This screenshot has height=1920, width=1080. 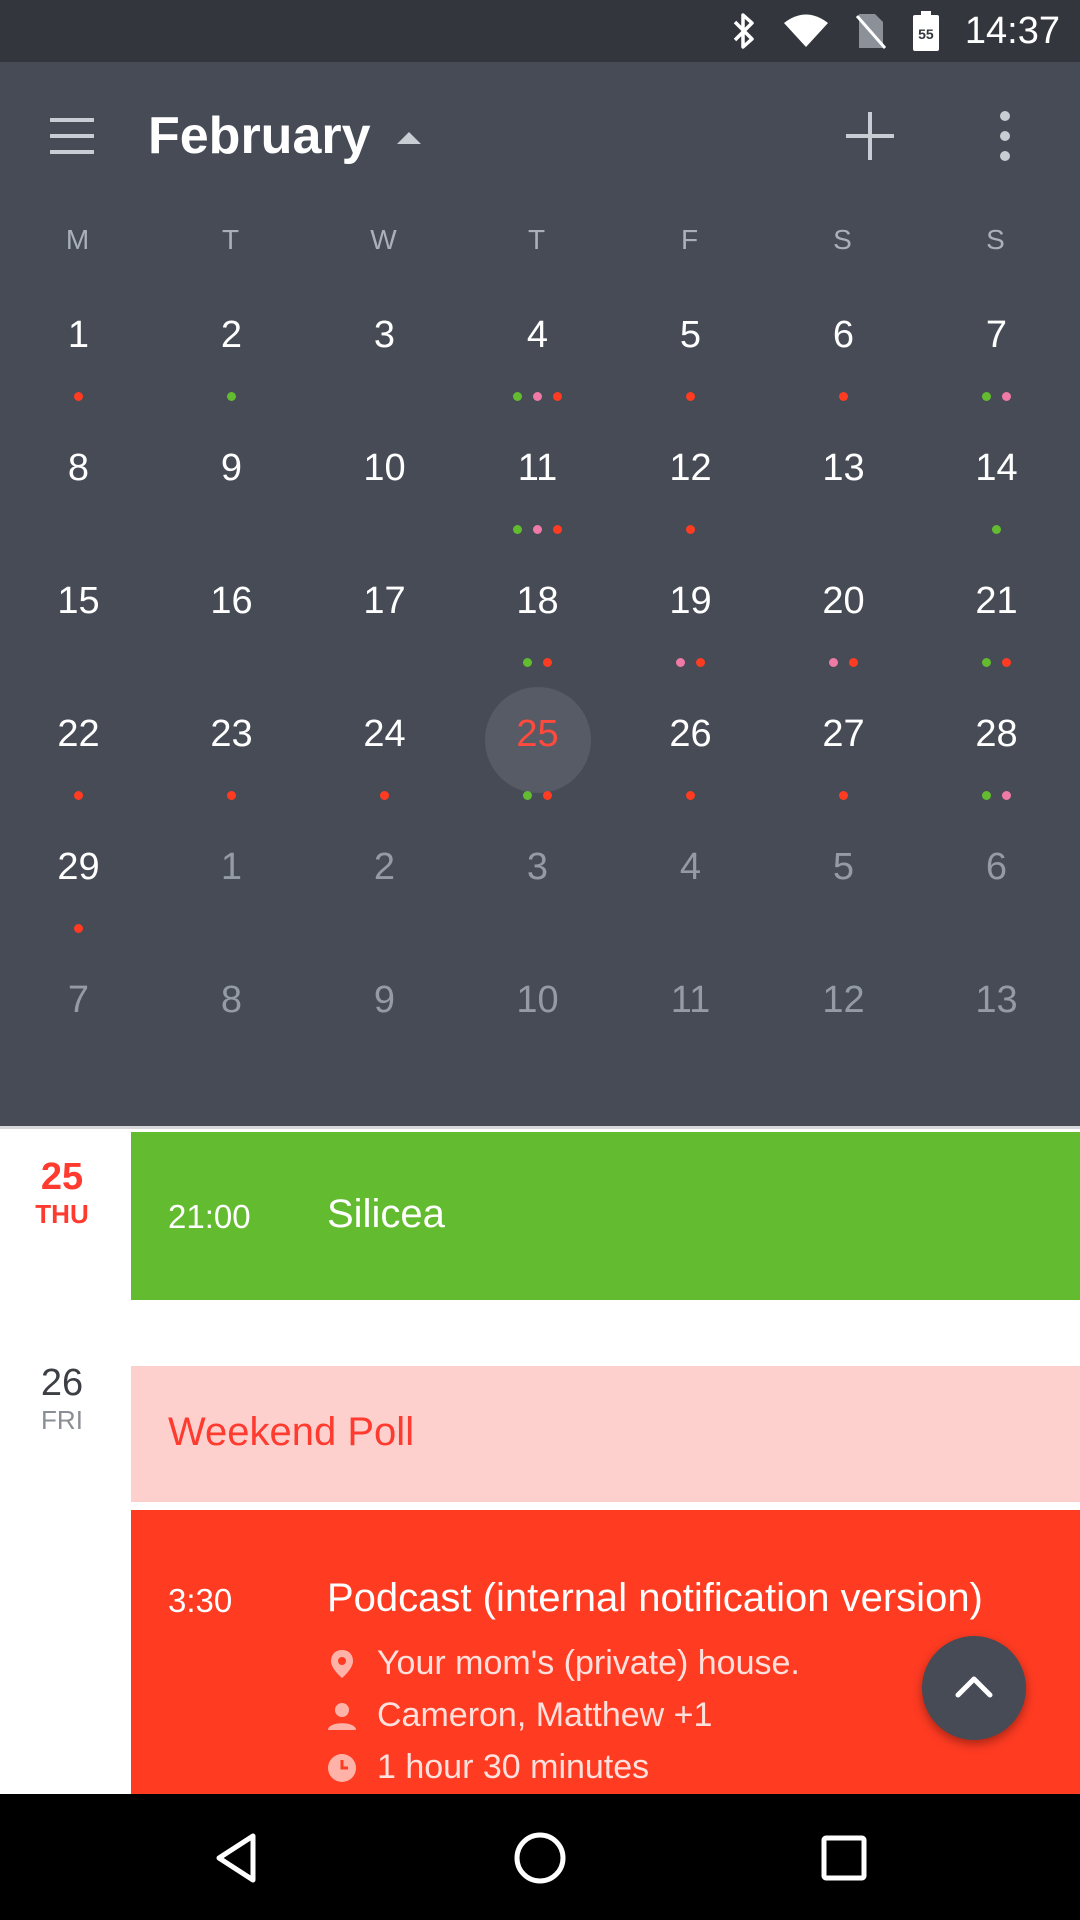 What do you see at coordinates (72, 136) in the screenshot?
I see `menu-icon` at bounding box center [72, 136].